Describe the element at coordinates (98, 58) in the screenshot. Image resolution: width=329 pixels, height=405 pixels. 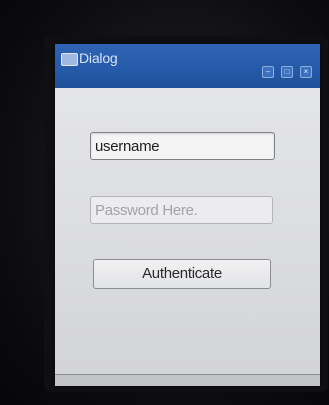
I see `window-title: Dialog` at that location.